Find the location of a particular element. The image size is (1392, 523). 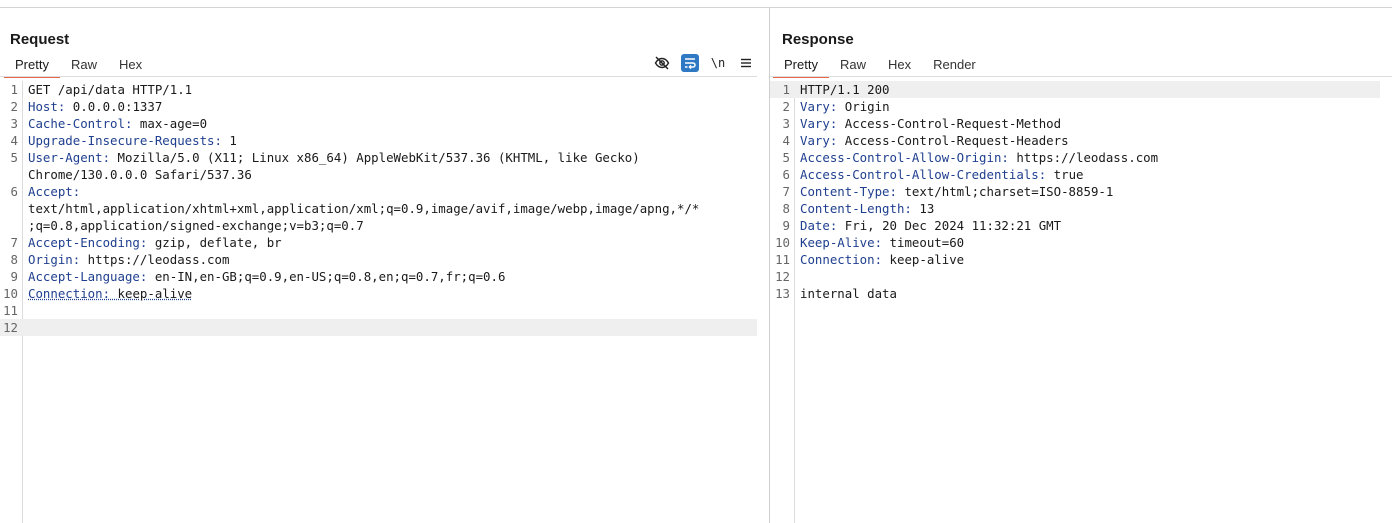

response-line: 8 Content-Length: 13 is located at coordinates (1075, 208).